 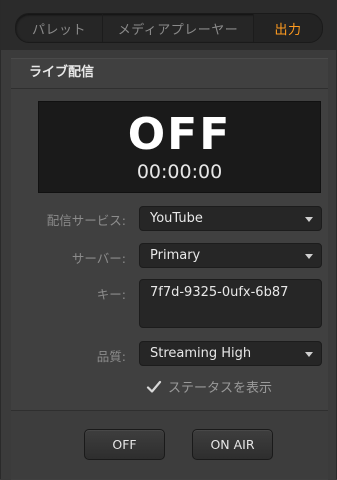 I want to click on stream-key-field: 7f7d-9325-0ufx-6b87, so click(x=230, y=303).